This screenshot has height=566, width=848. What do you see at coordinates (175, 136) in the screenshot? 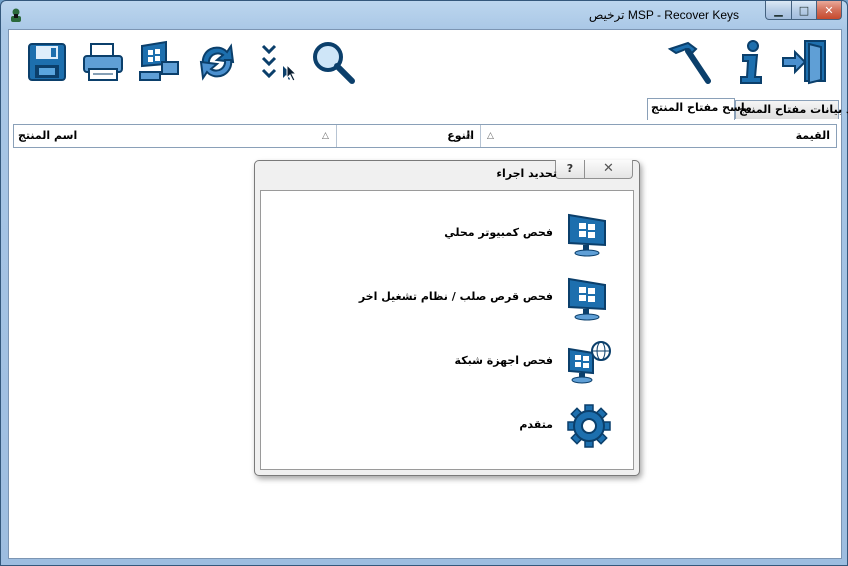
I see `column-header-product-name: اسم المنتج △` at bounding box center [175, 136].